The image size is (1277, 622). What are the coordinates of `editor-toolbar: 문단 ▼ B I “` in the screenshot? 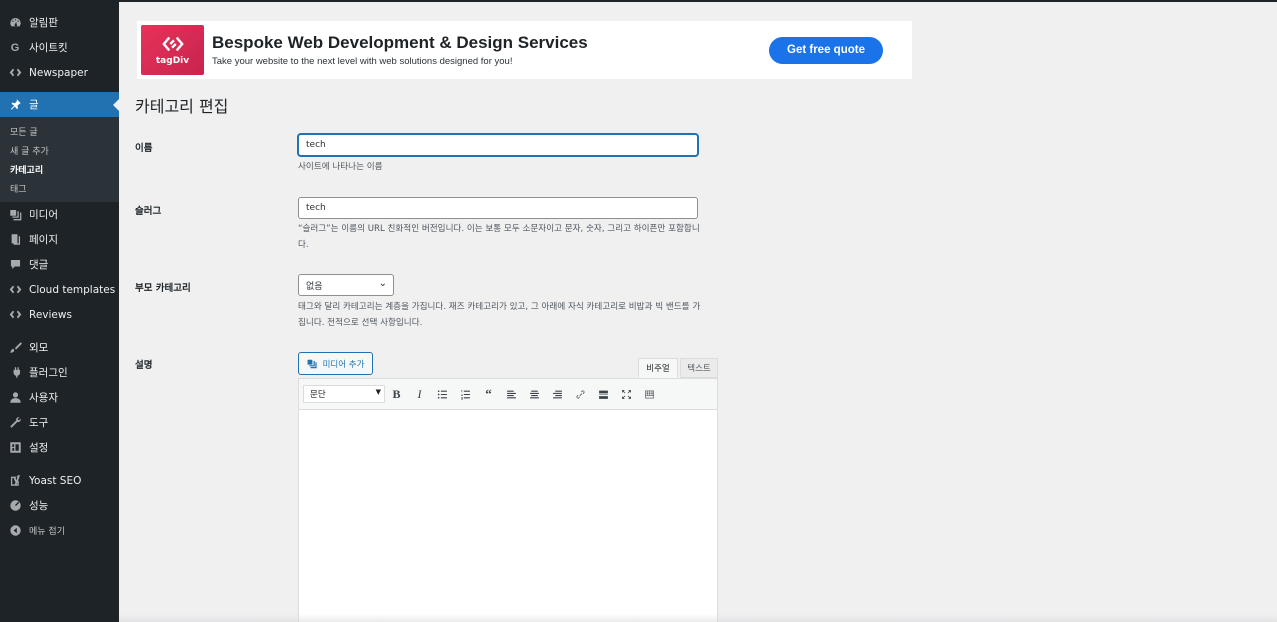 It's located at (508, 394).